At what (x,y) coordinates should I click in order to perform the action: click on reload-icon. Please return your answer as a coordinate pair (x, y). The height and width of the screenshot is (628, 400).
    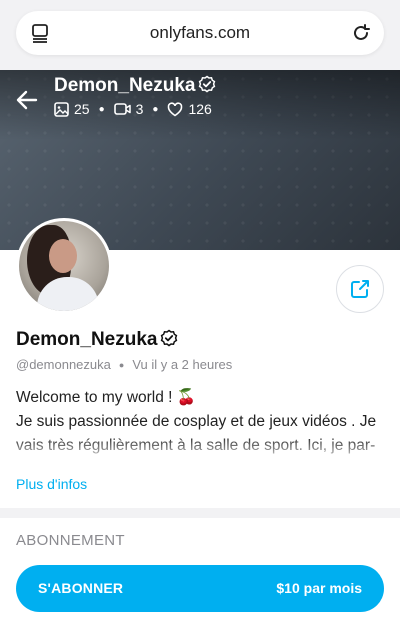
    Looking at the image, I should click on (361, 33).